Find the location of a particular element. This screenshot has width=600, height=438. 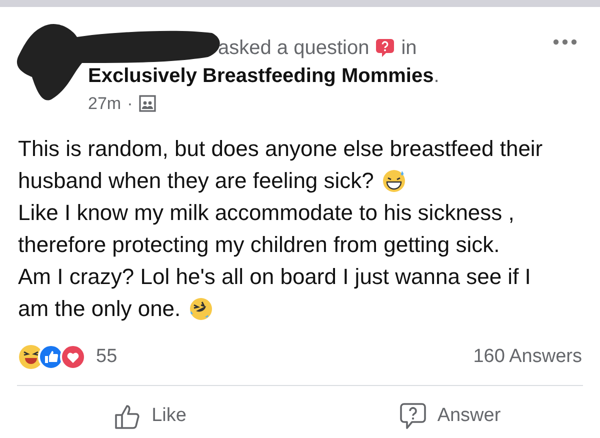

preposition-text: in is located at coordinates (409, 48).